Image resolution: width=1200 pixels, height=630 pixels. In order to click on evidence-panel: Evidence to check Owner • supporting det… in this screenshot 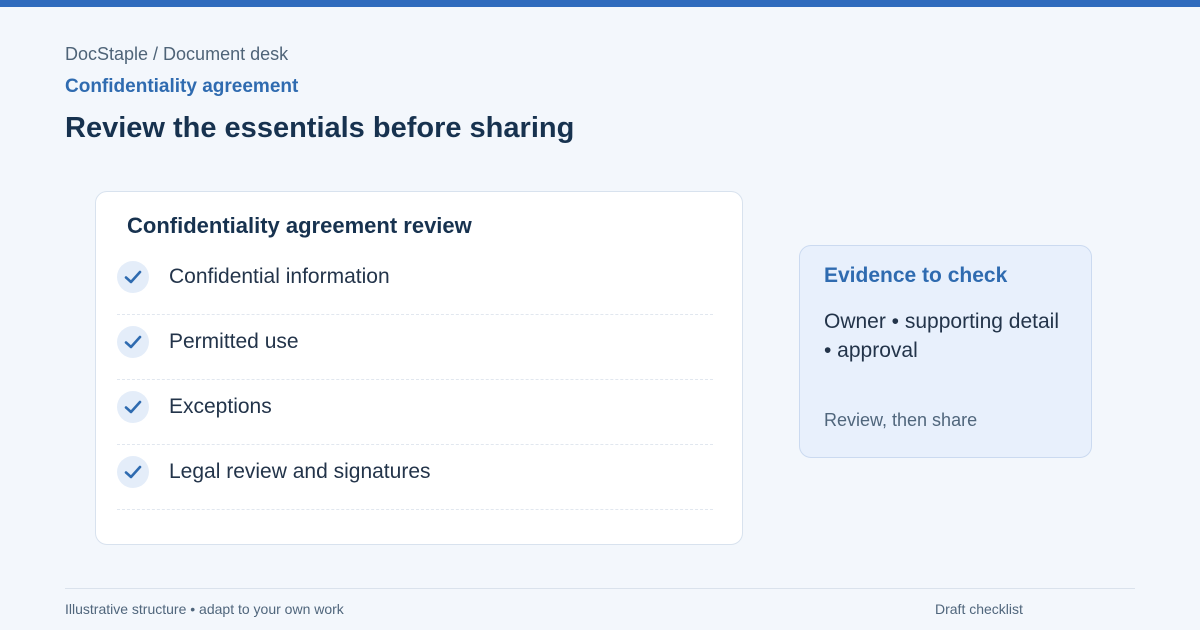, I will do `click(945, 351)`.